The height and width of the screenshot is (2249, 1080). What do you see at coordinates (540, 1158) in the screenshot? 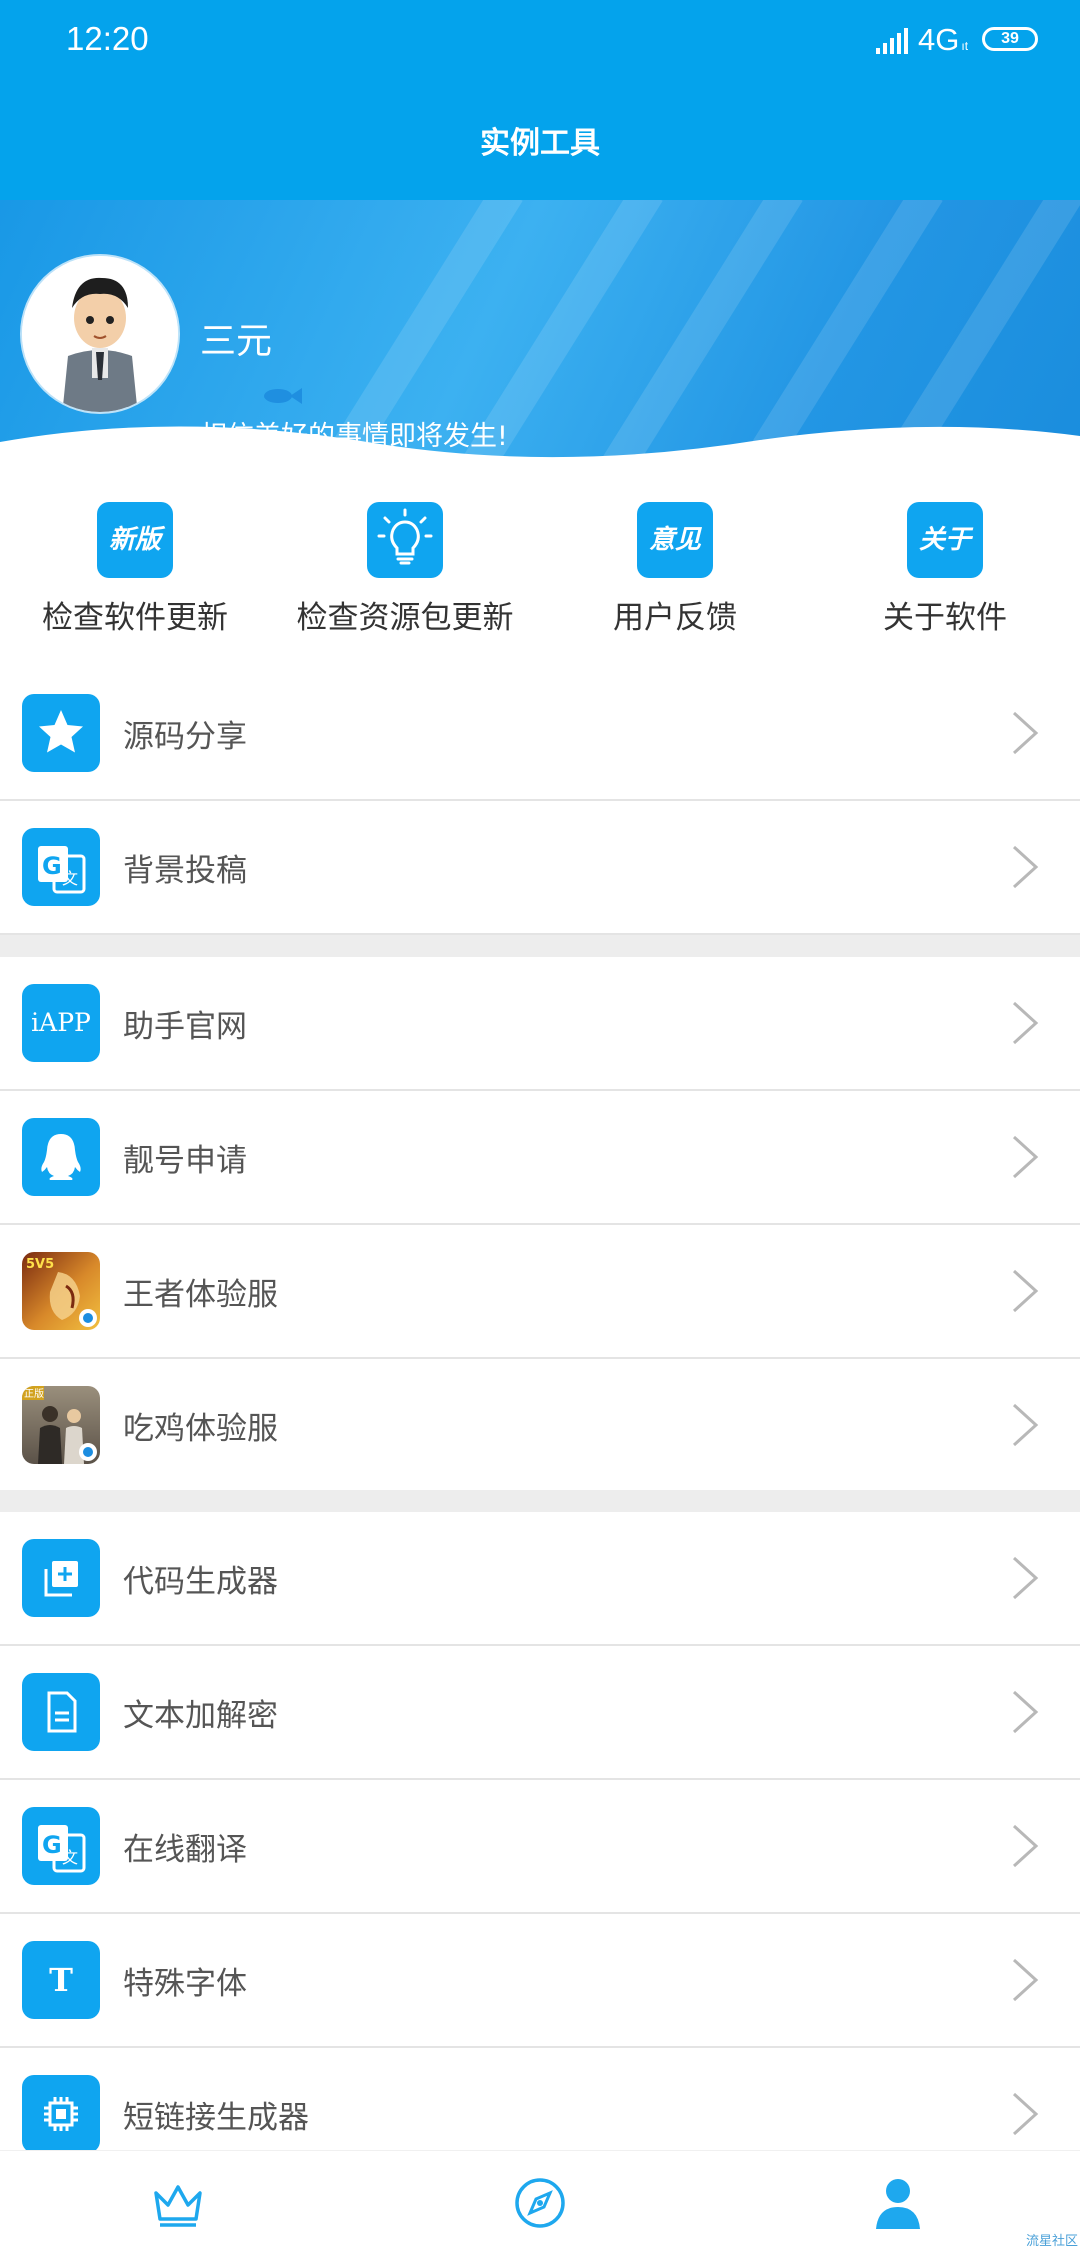
I see `menu-item-vanity-number: 靓号申请` at bounding box center [540, 1158].